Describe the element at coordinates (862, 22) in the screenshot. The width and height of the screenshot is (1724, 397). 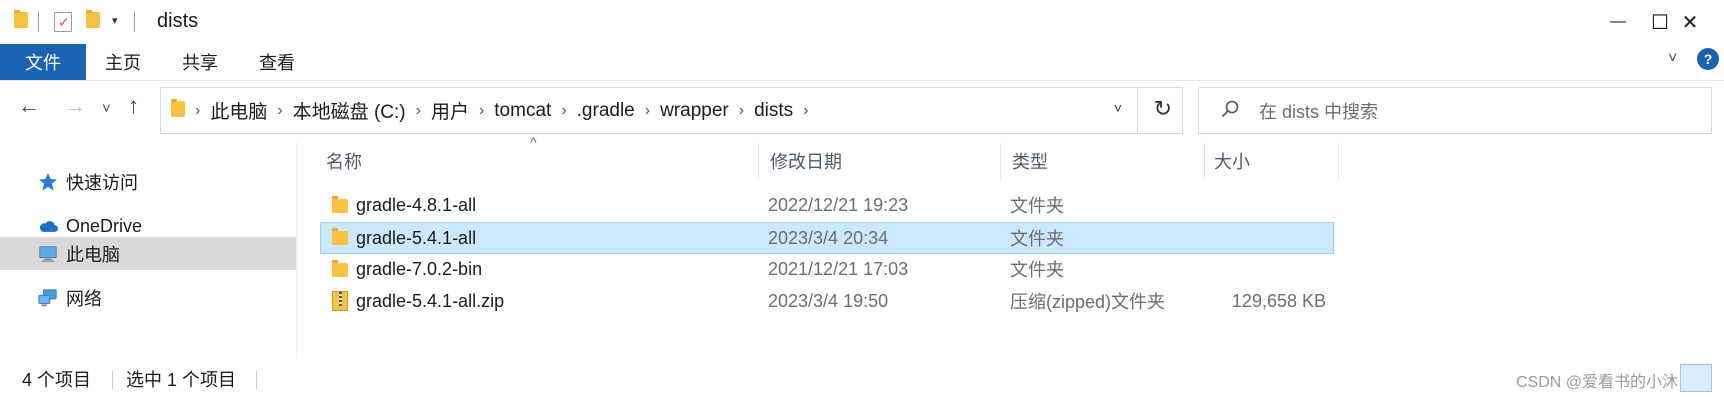
I see `title-bar: ▾ dists — ☐ ✕` at that location.